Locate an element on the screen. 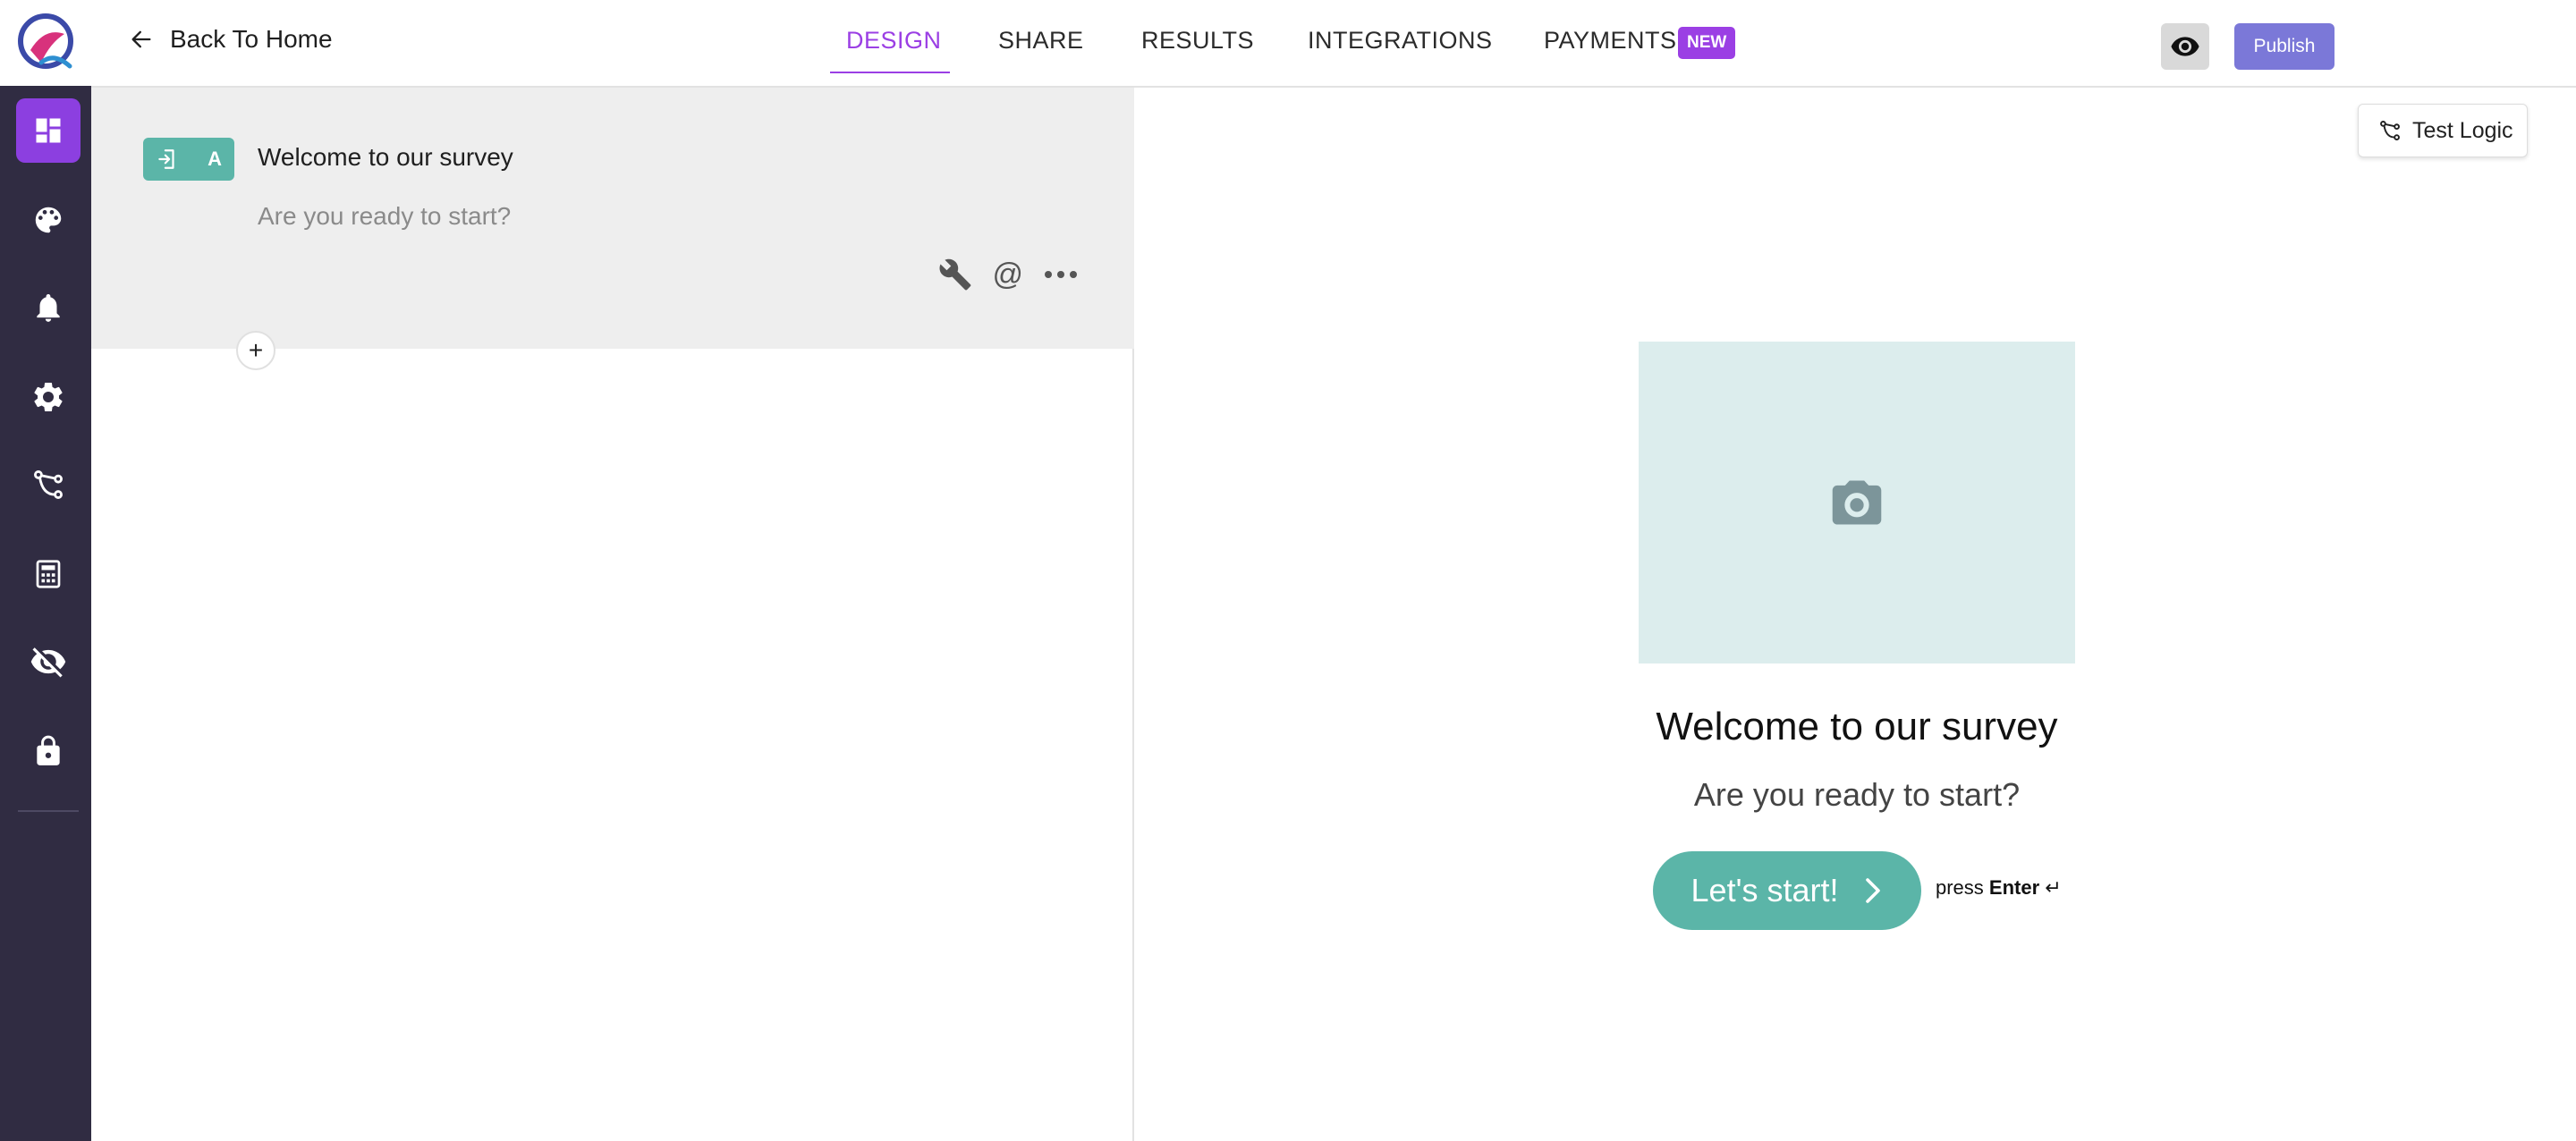  bell-icon is located at coordinates (48, 308).